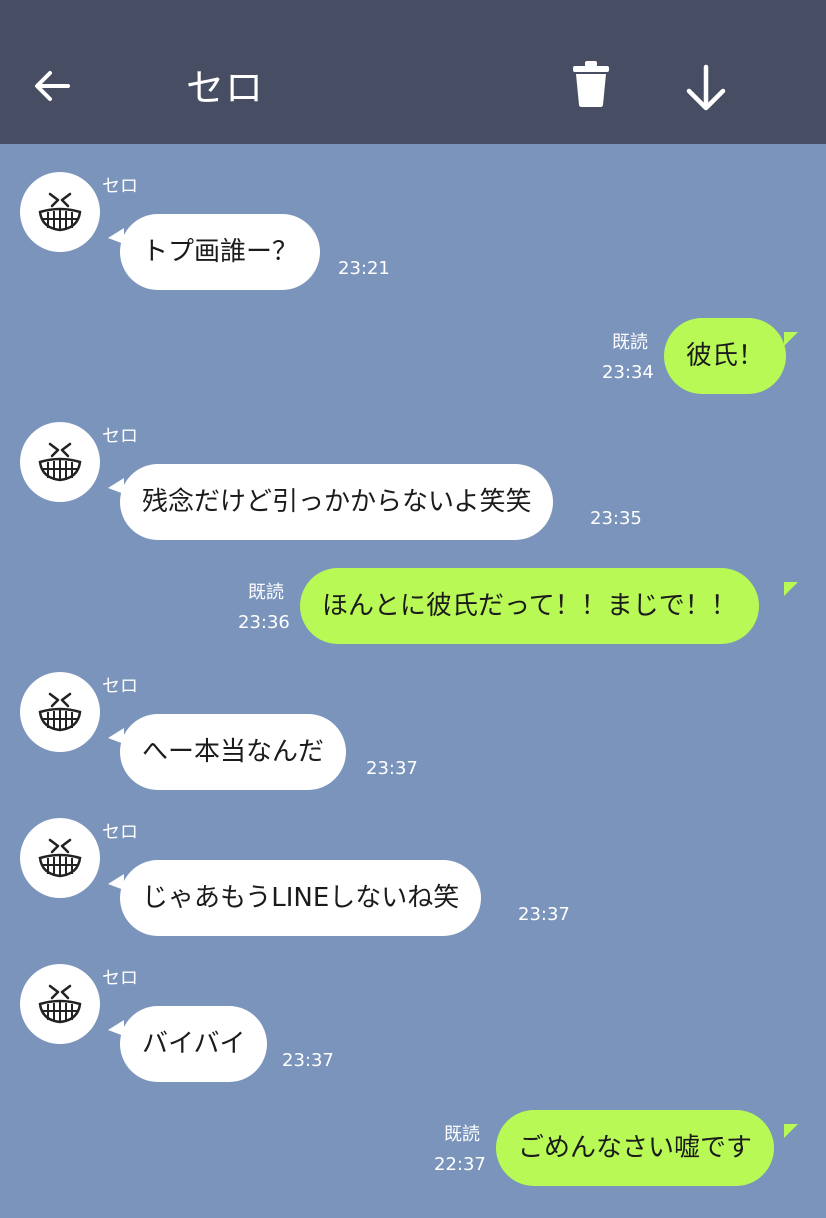 The height and width of the screenshot is (1218, 826). I want to click on back-button, so click(52, 86).